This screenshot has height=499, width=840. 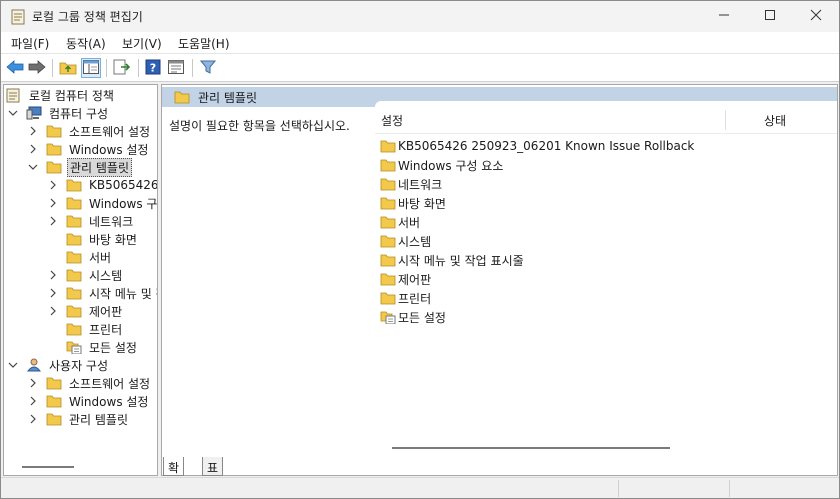 I want to click on list-item: 모든 설정, so click(x=413, y=317).